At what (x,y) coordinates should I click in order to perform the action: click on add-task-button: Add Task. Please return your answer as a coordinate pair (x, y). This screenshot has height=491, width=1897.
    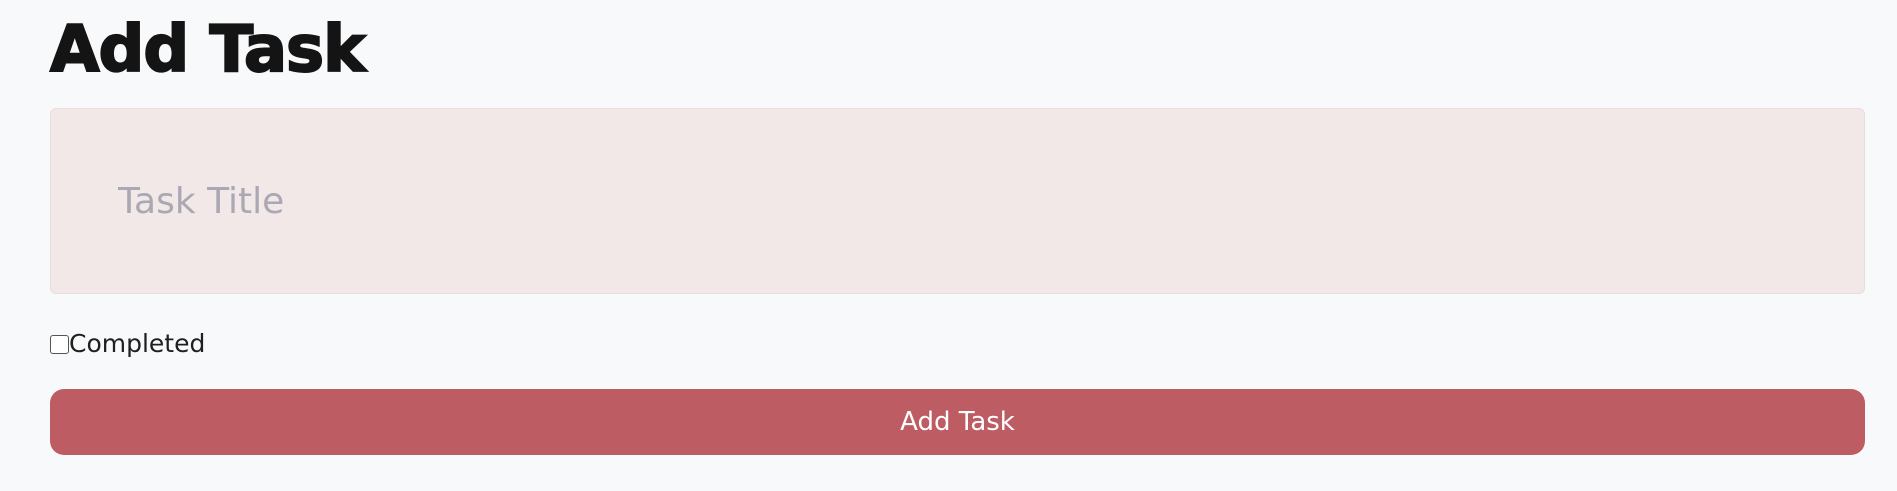
    Looking at the image, I should click on (957, 422).